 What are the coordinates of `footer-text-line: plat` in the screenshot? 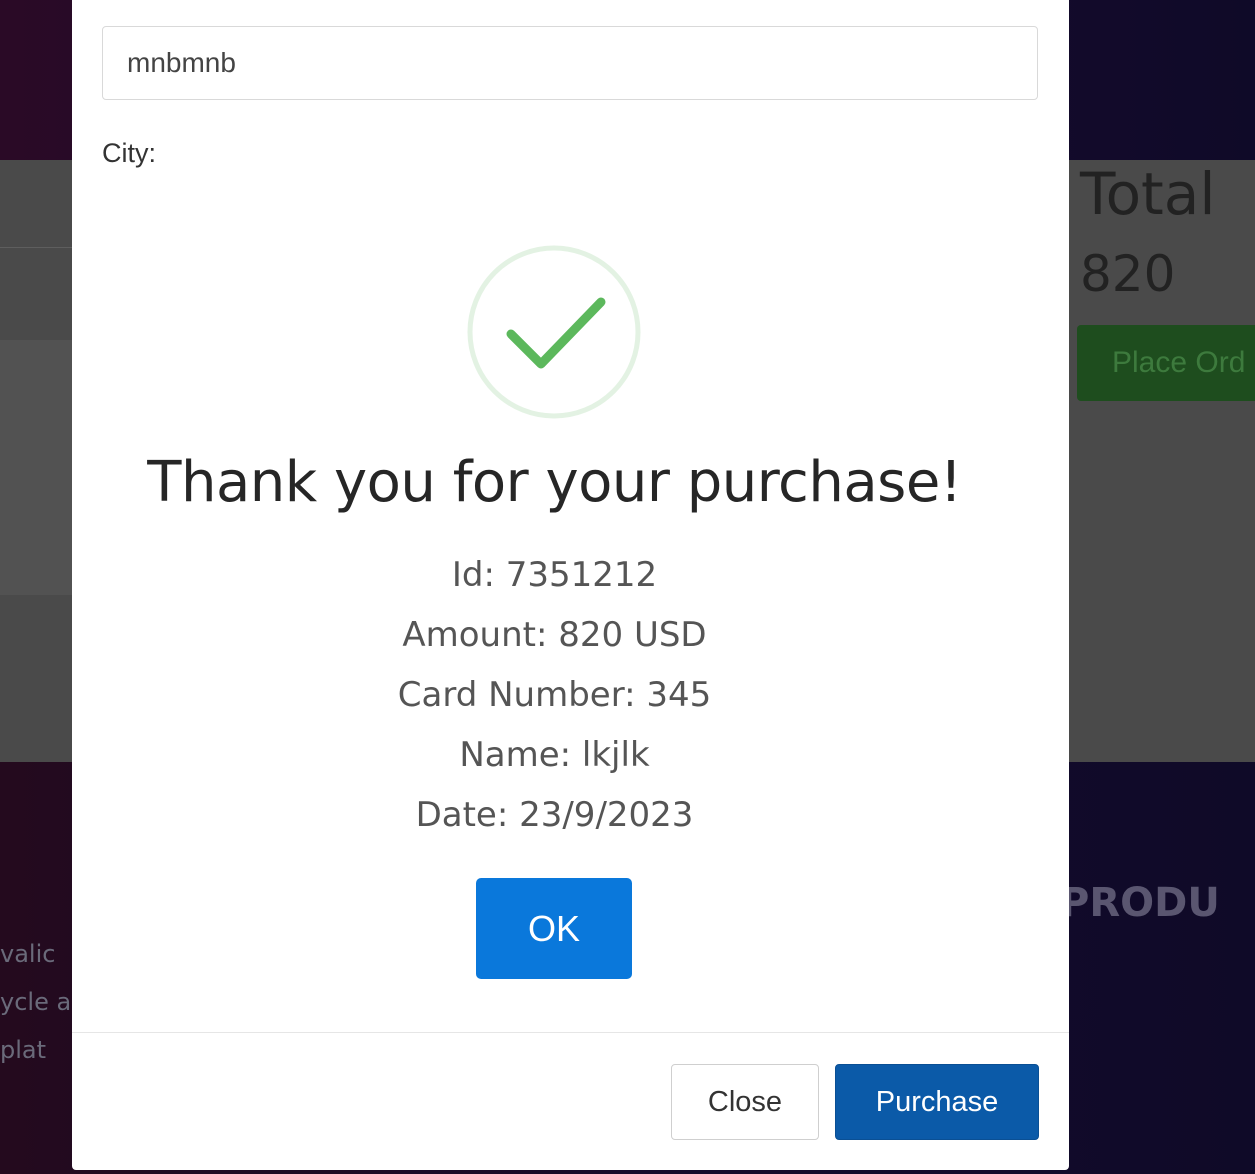 It's located at (23, 1050).